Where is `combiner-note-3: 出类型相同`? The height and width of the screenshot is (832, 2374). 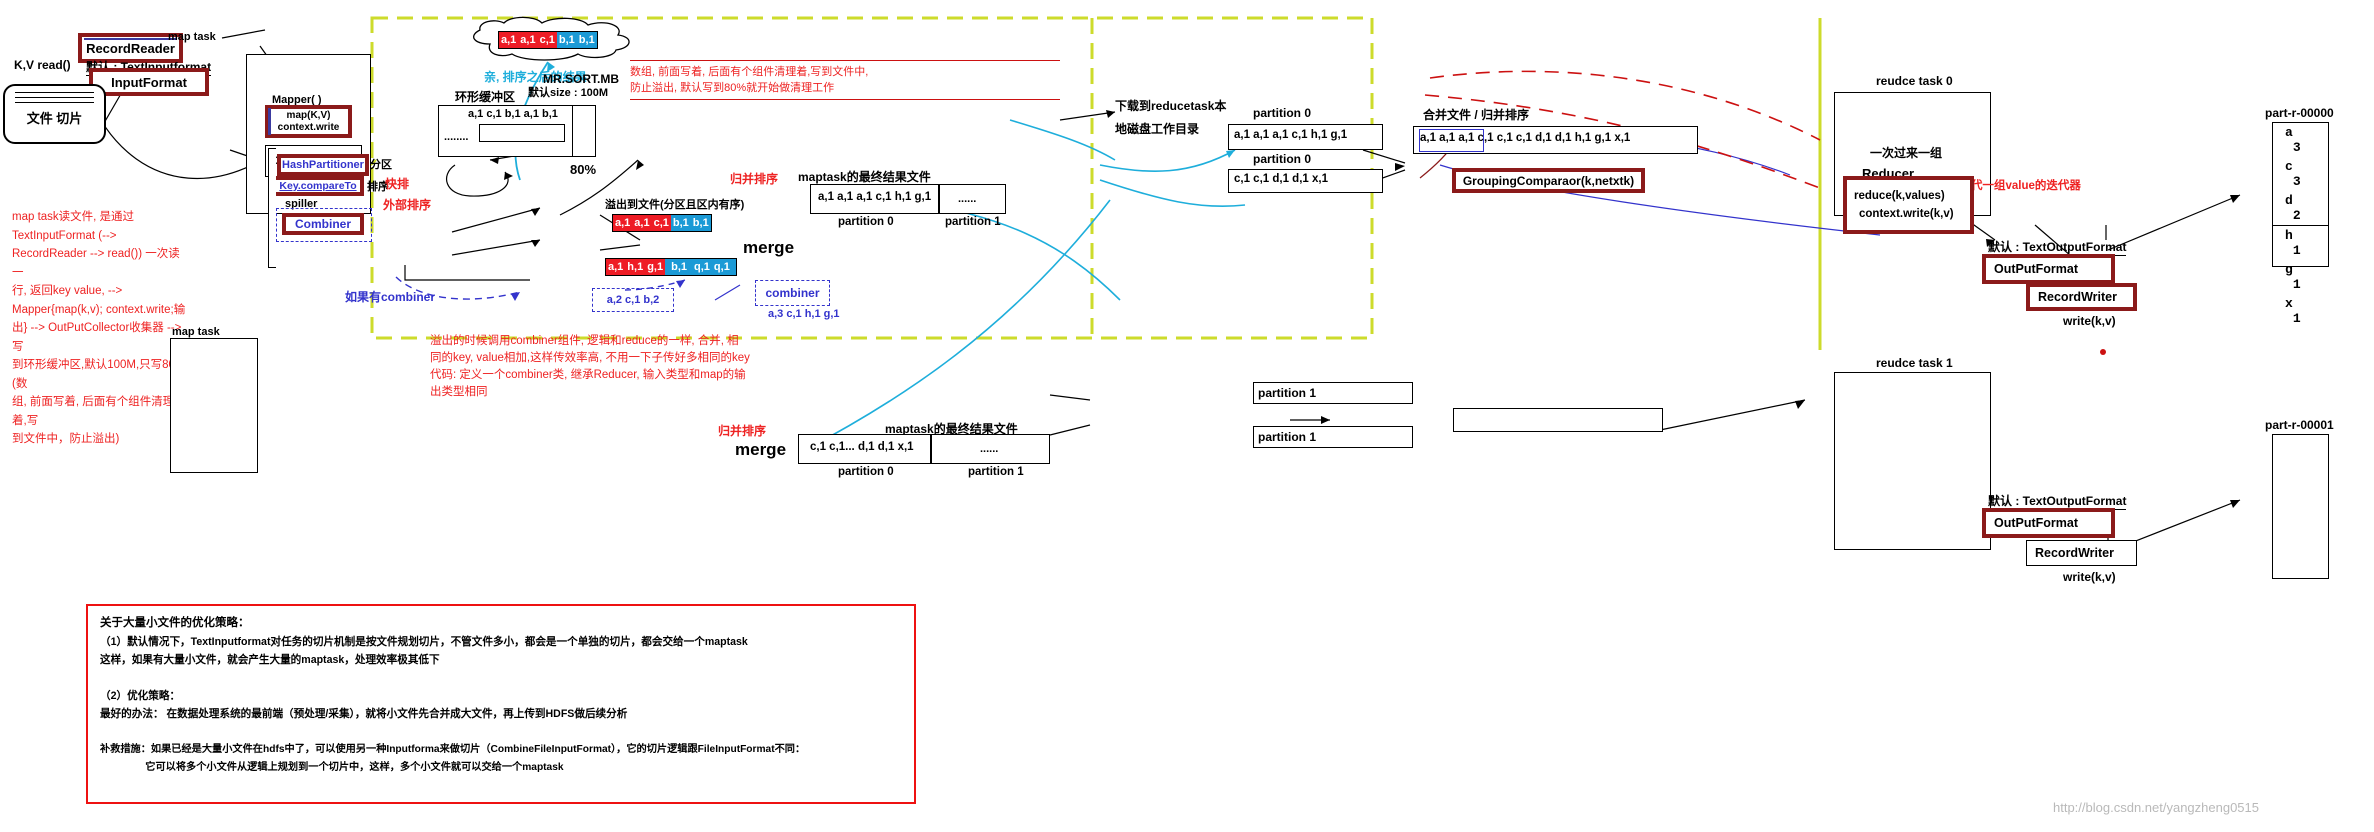 combiner-note-3: 出类型相同 is located at coordinates (459, 392).